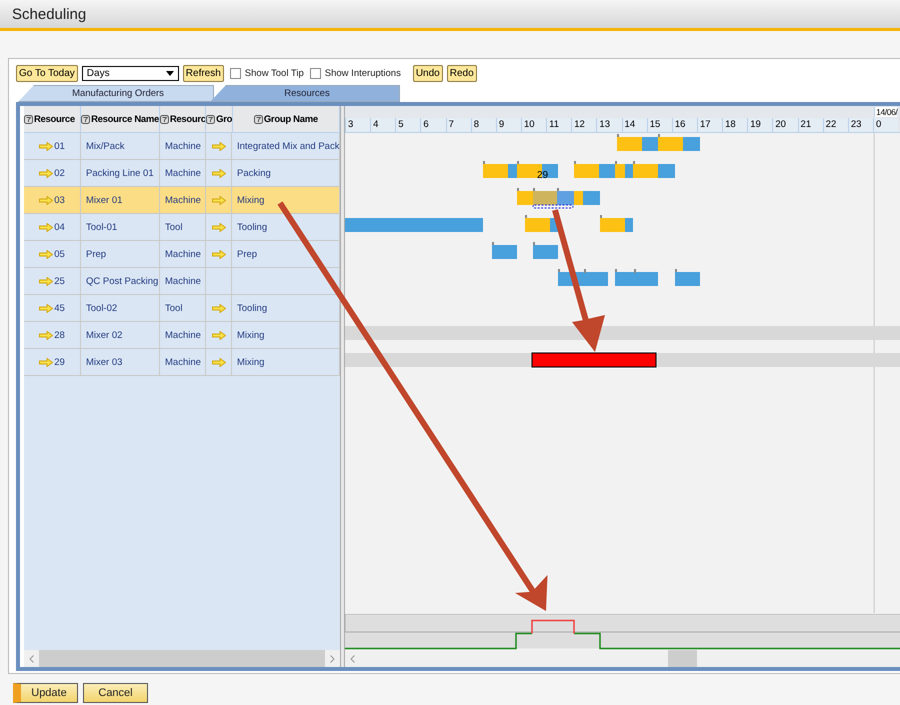 The image size is (900, 705). I want to click on scroll-right-icon, so click(332, 658).